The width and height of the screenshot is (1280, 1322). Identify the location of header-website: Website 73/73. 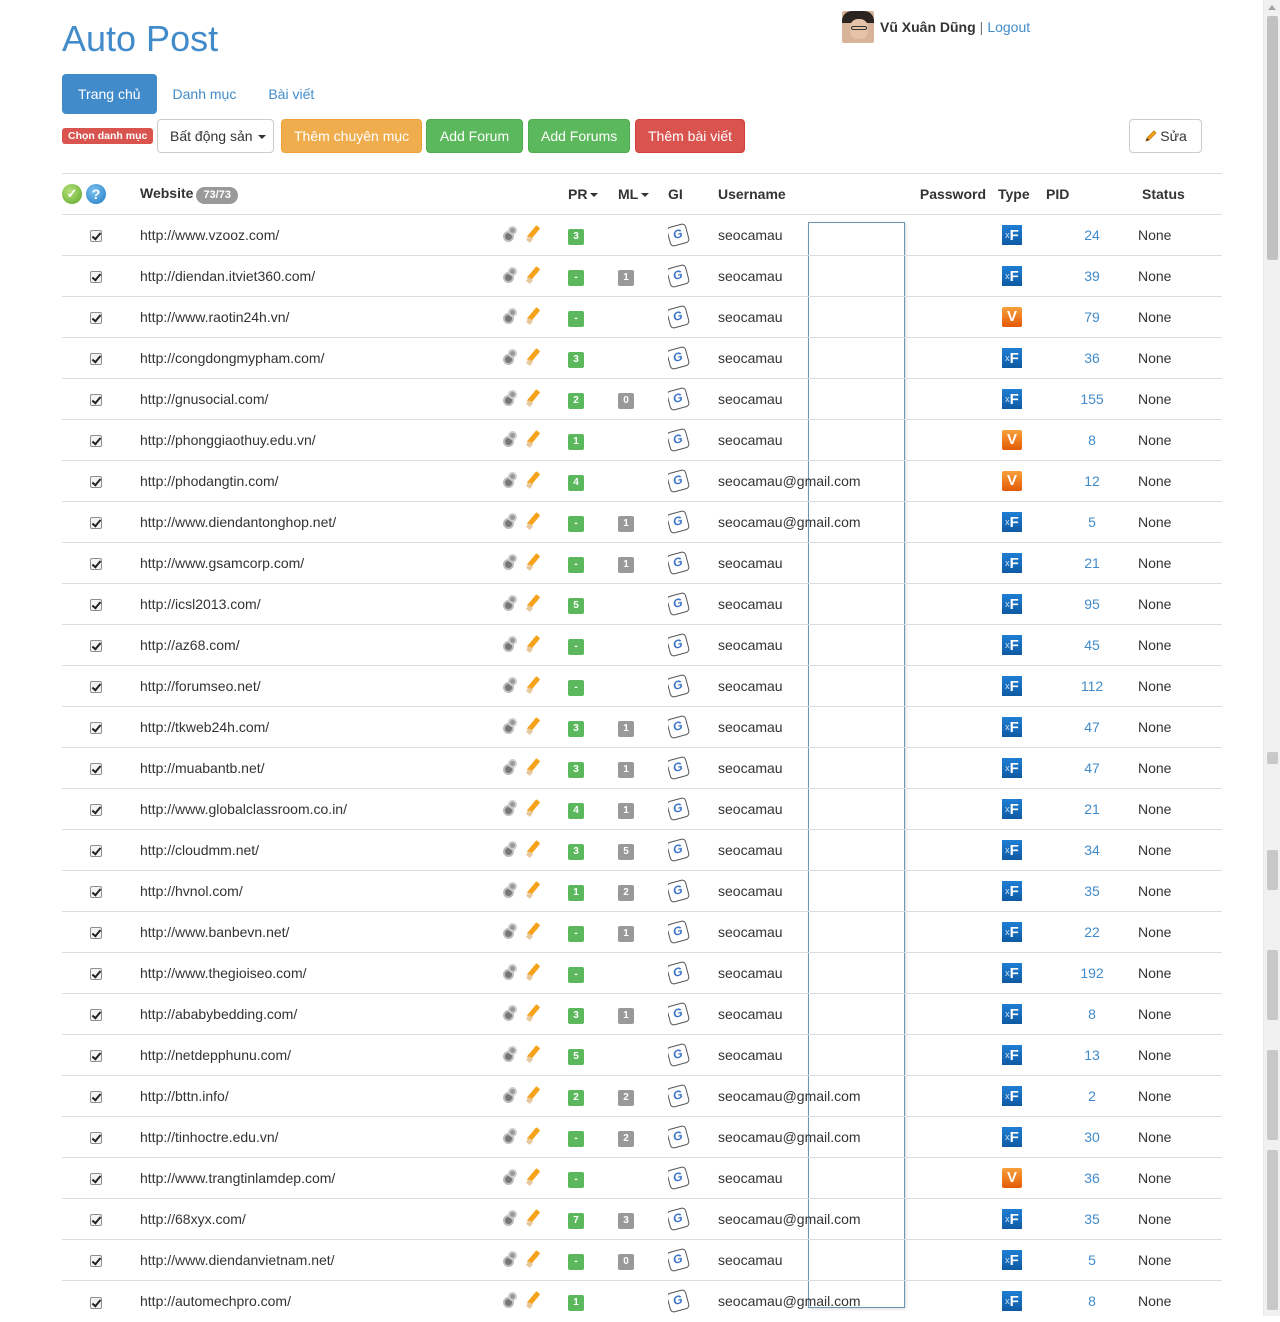
(315, 194).